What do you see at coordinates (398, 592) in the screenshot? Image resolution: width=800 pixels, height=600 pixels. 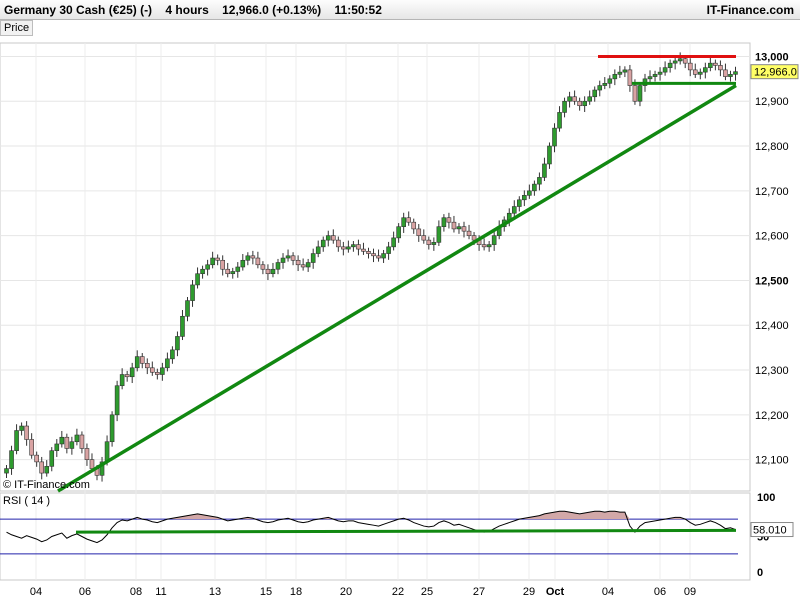 I see `x-tick-label: 22` at bounding box center [398, 592].